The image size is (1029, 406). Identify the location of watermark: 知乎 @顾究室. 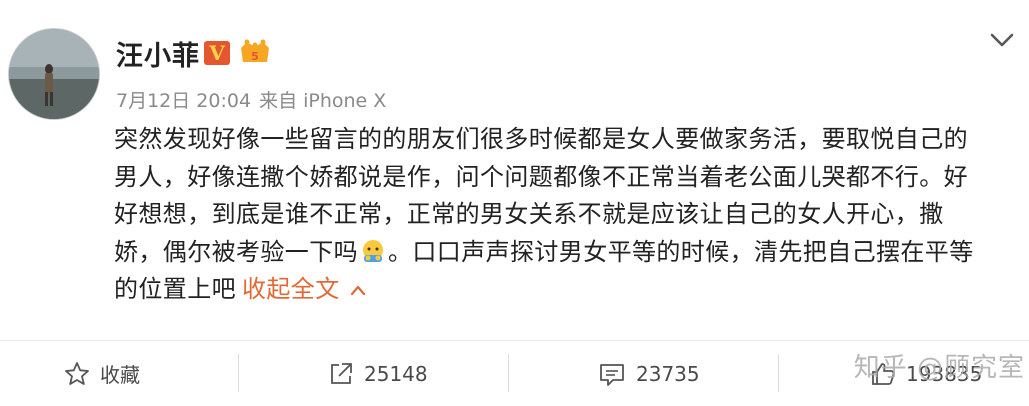
(939, 368).